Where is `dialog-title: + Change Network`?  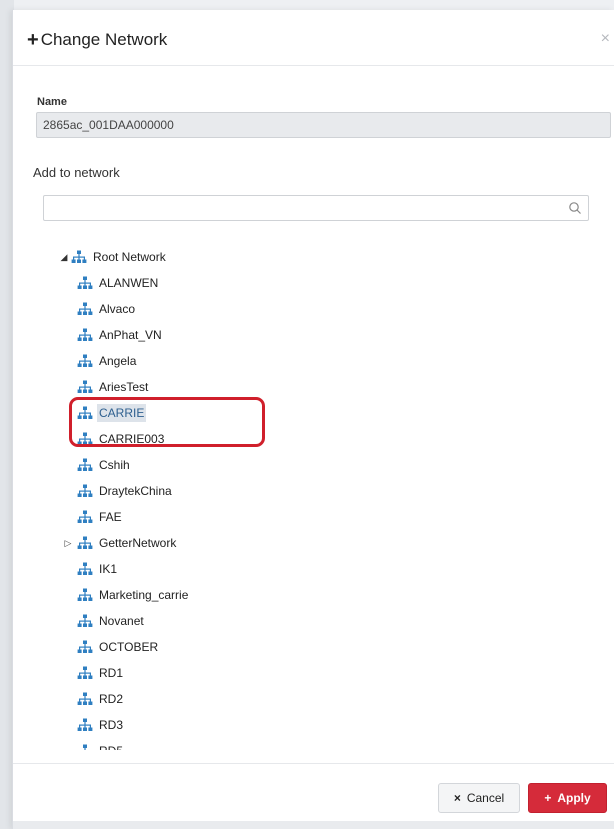
dialog-title: + Change Network is located at coordinates (97, 40).